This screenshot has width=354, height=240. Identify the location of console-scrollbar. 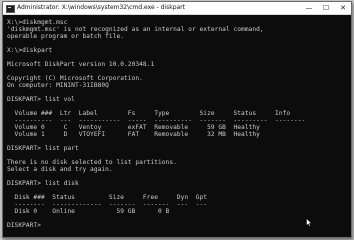
(349, 126).